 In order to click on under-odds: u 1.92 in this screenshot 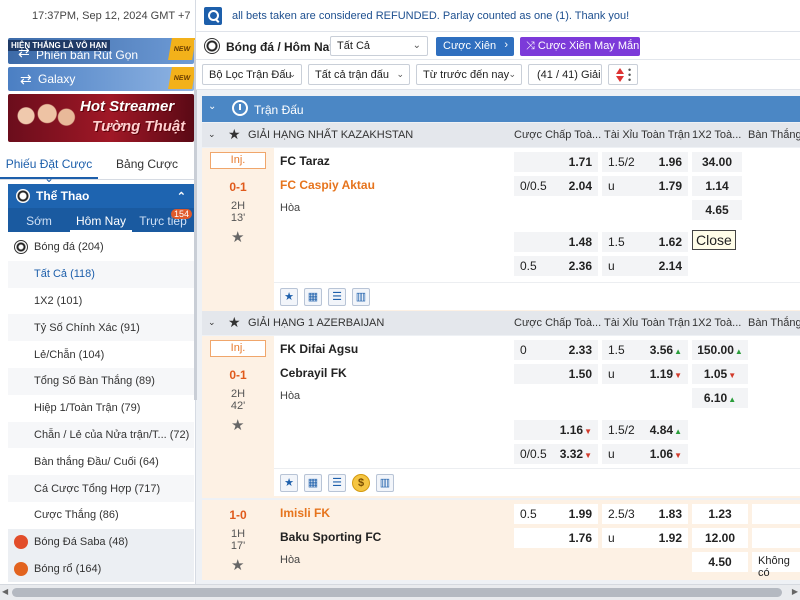, I will do `click(645, 538)`.